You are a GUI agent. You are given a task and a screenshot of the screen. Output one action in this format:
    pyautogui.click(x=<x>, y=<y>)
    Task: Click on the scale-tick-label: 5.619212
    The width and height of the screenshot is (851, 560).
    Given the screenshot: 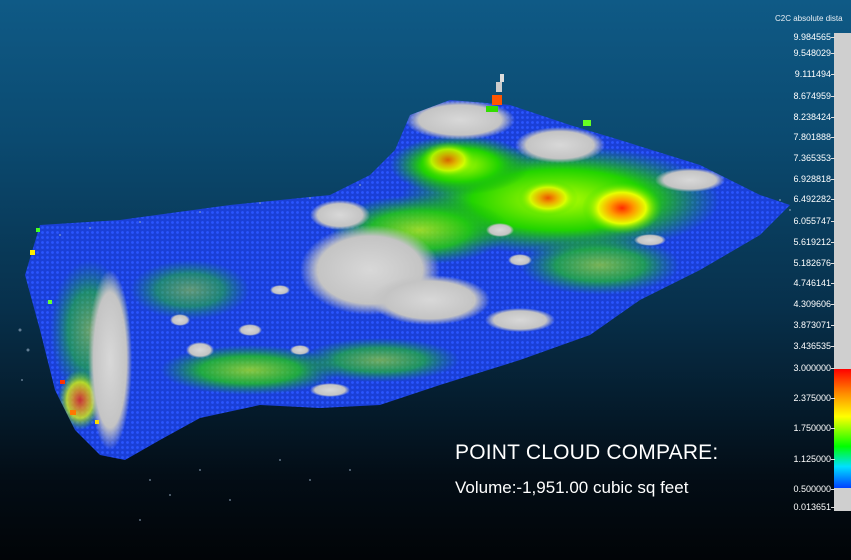 What is the action you would take?
    pyautogui.click(x=812, y=242)
    